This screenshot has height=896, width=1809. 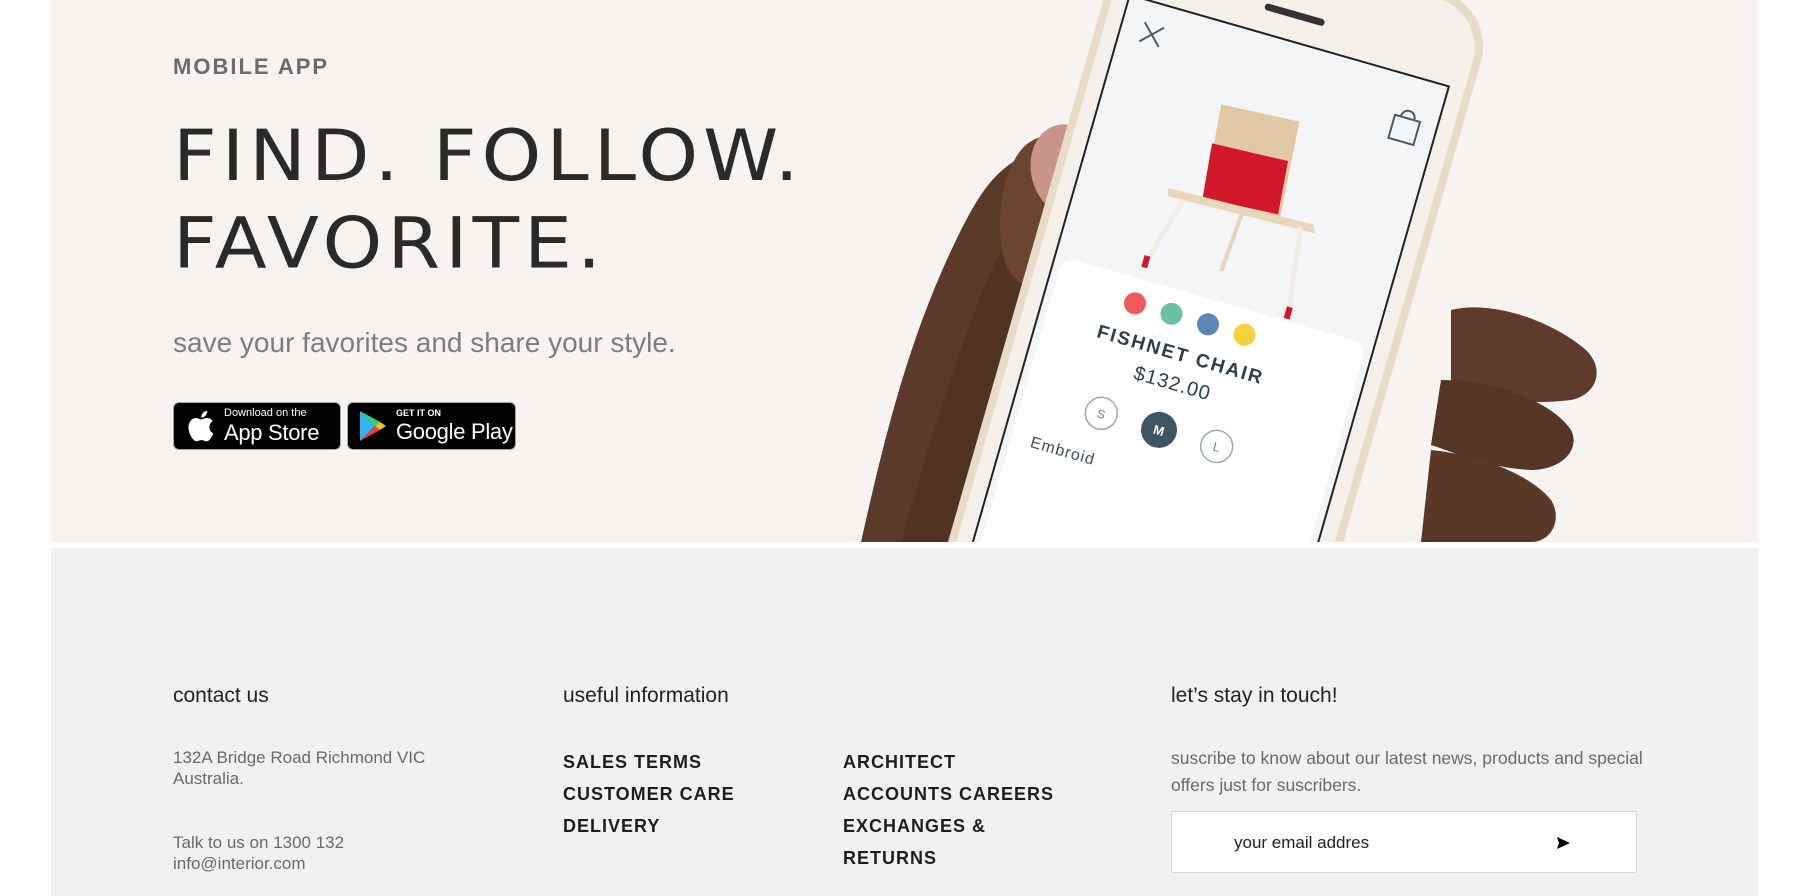 I want to click on exchanges-returns-link: EXCHANGES & RETURNS, so click(x=914, y=842).